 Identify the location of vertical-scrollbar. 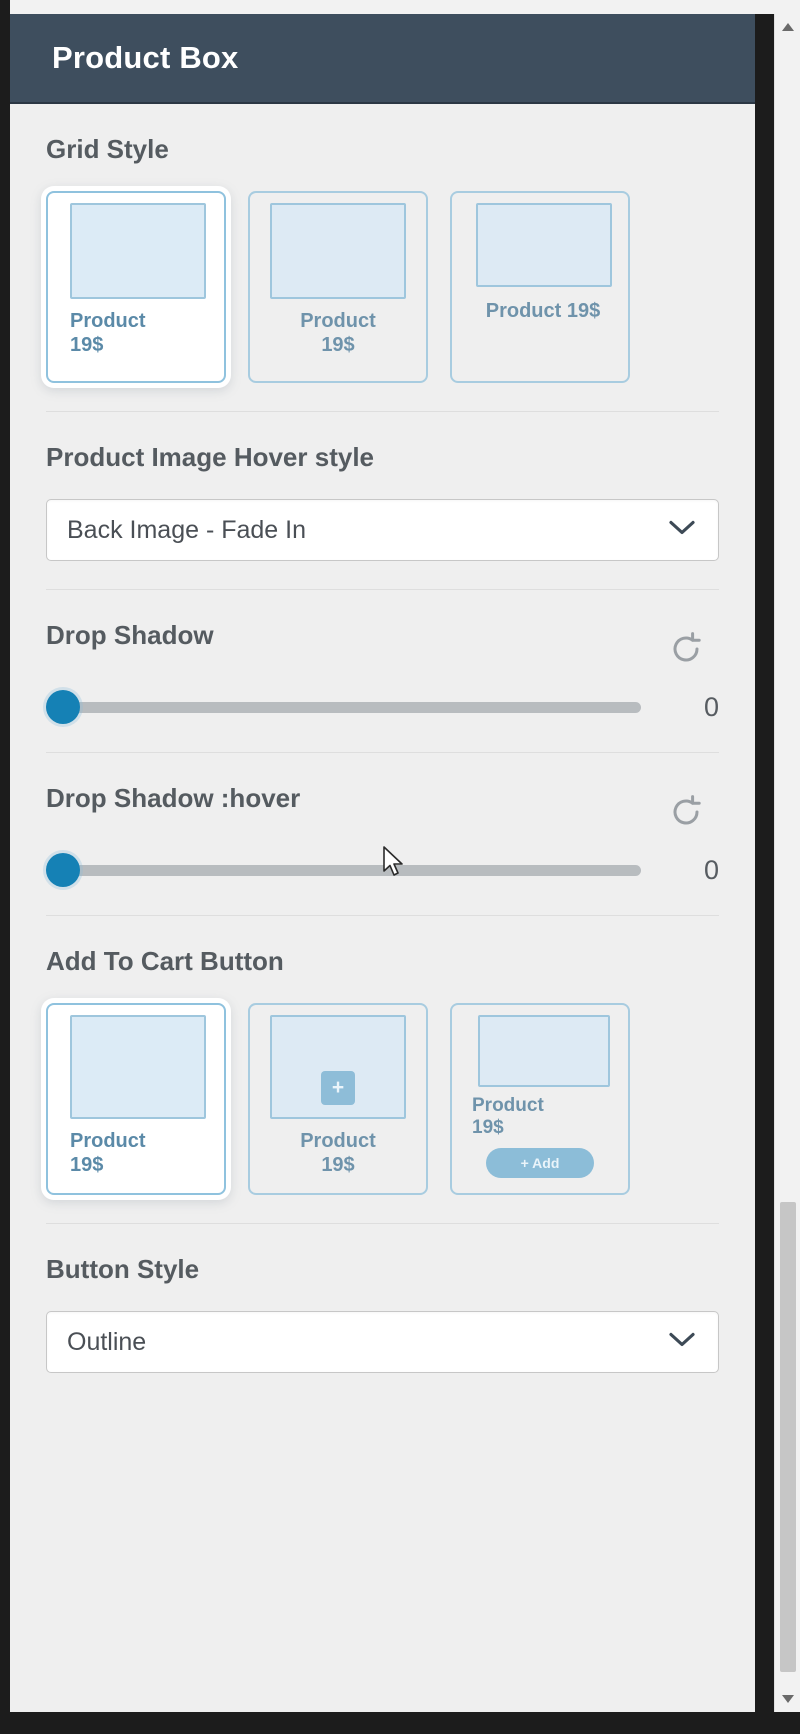
(787, 863).